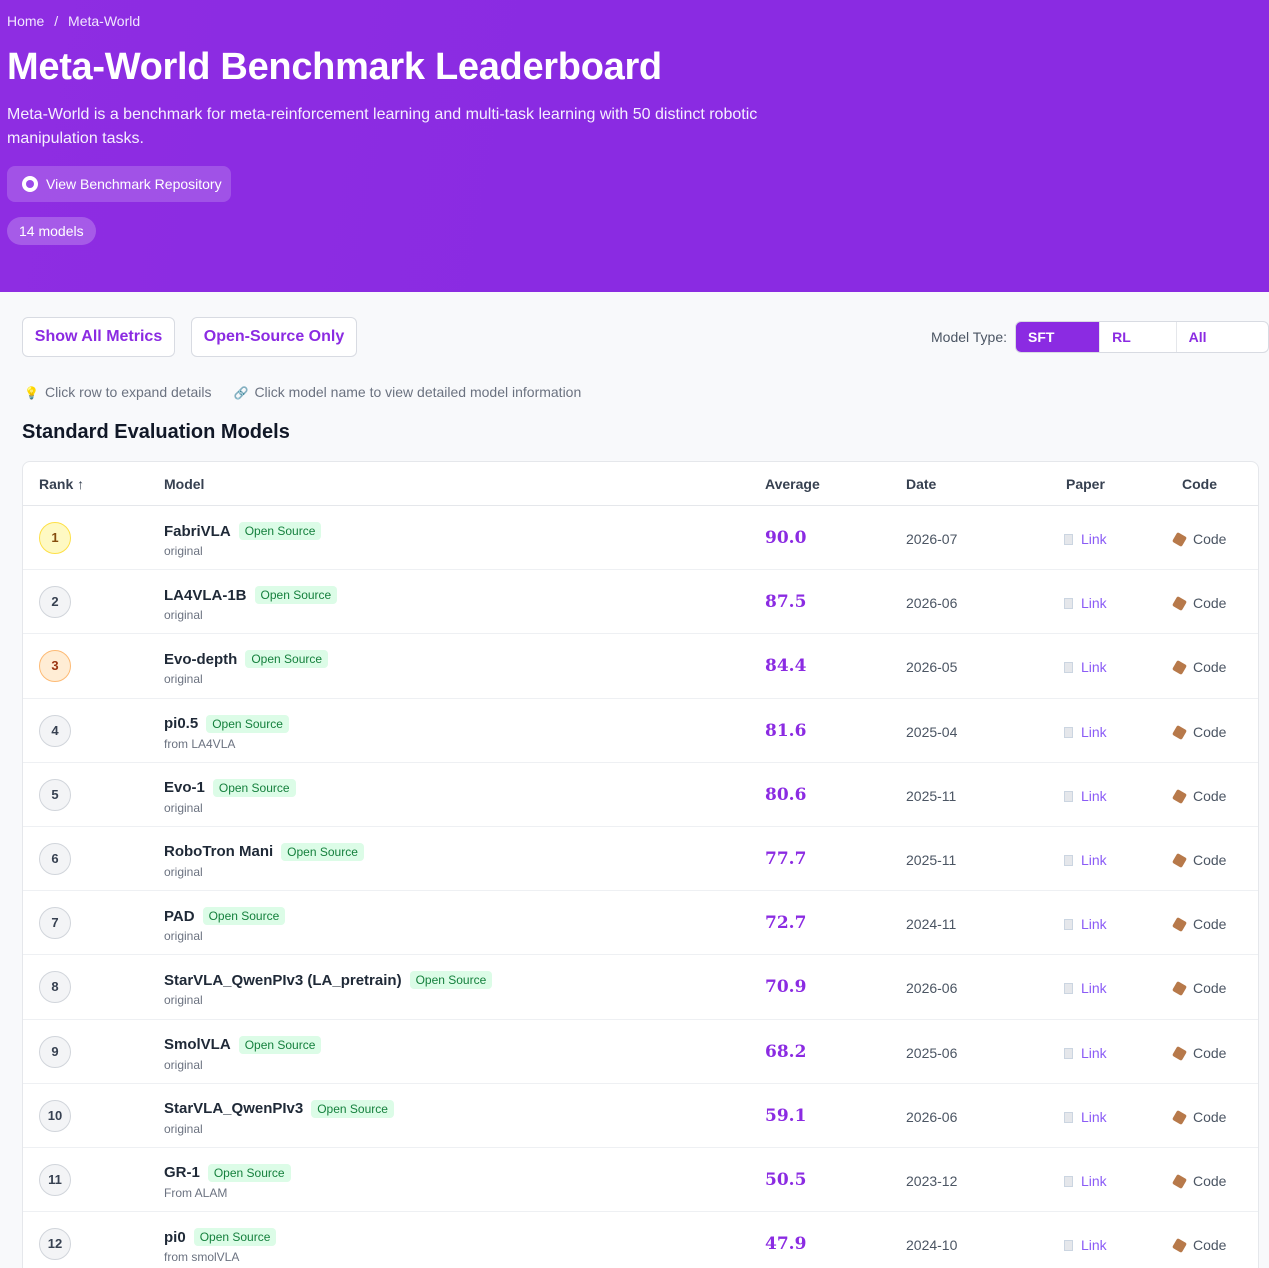 This screenshot has width=1269, height=1268. Describe the element at coordinates (932, 1180) in the screenshot. I see `release-date: 2023-12` at that location.